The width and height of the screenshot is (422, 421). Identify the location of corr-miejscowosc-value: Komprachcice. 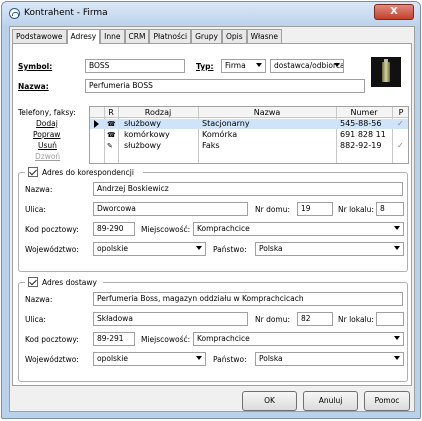
(223, 228).